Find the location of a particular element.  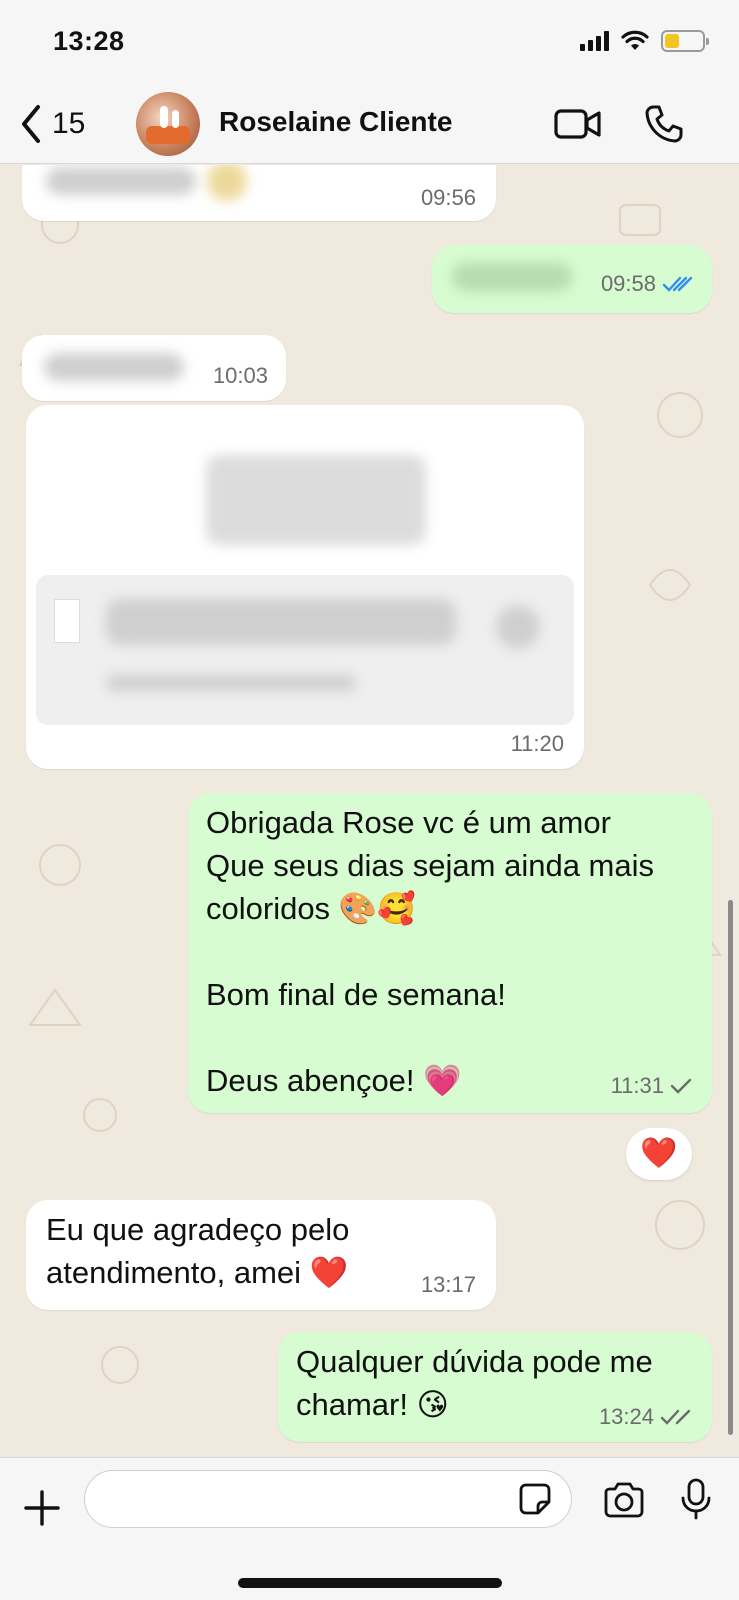

heart-reaction-icon: ❤️ is located at coordinates (659, 1153).